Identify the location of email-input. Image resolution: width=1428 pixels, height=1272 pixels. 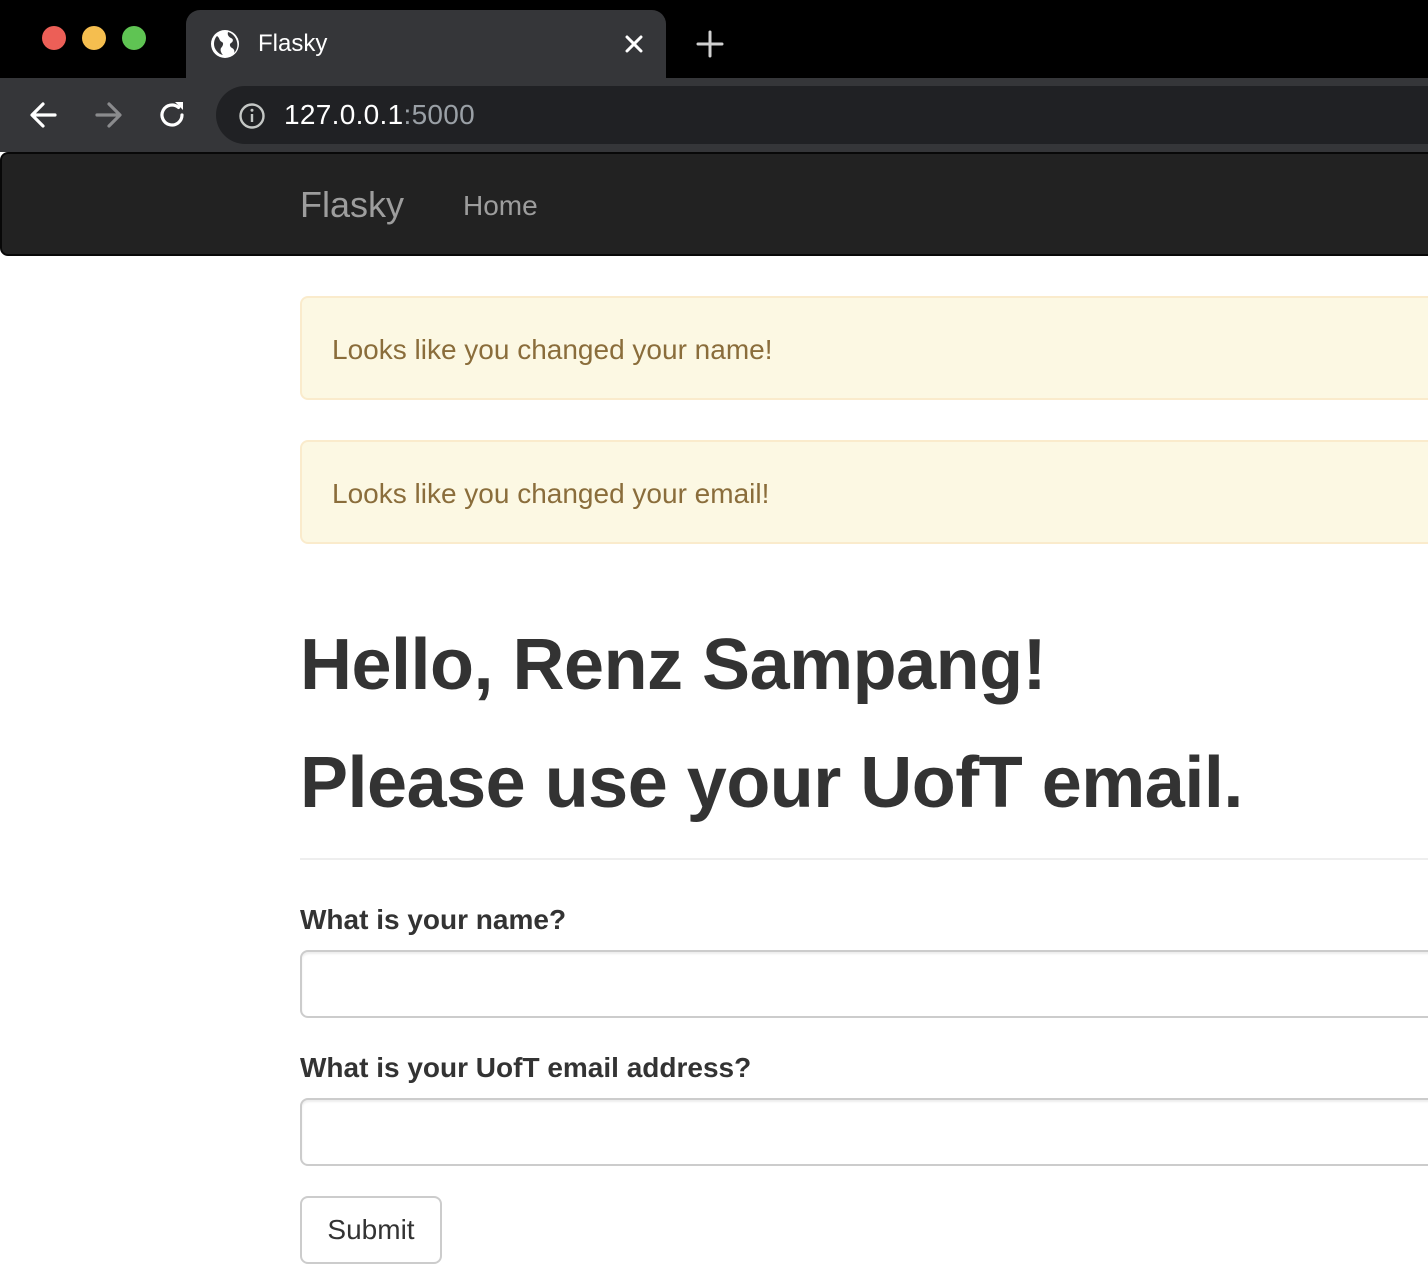
(864, 1132).